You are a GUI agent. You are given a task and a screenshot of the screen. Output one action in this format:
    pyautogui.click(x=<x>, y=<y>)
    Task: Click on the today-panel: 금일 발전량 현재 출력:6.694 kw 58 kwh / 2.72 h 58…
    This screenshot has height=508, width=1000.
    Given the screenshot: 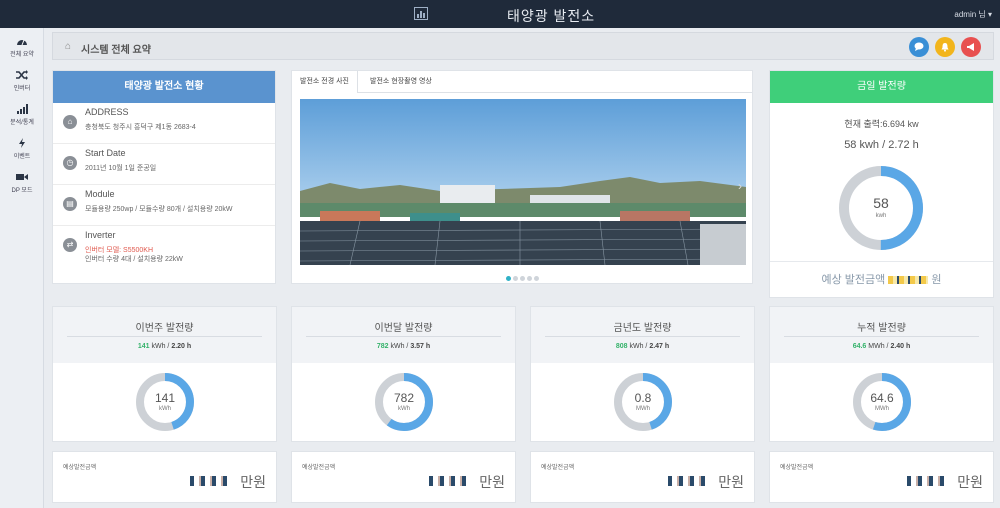 What is the action you would take?
    pyautogui.click(x=881, y=184)
    